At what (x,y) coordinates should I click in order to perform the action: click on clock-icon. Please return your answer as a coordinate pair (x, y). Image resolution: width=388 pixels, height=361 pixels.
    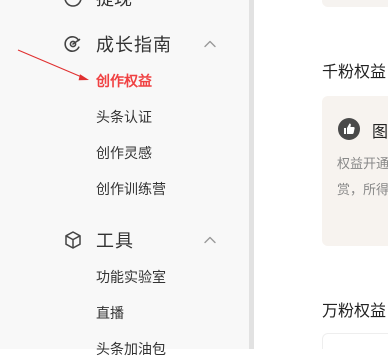
    Looking at the image, I should click on (73, 3).